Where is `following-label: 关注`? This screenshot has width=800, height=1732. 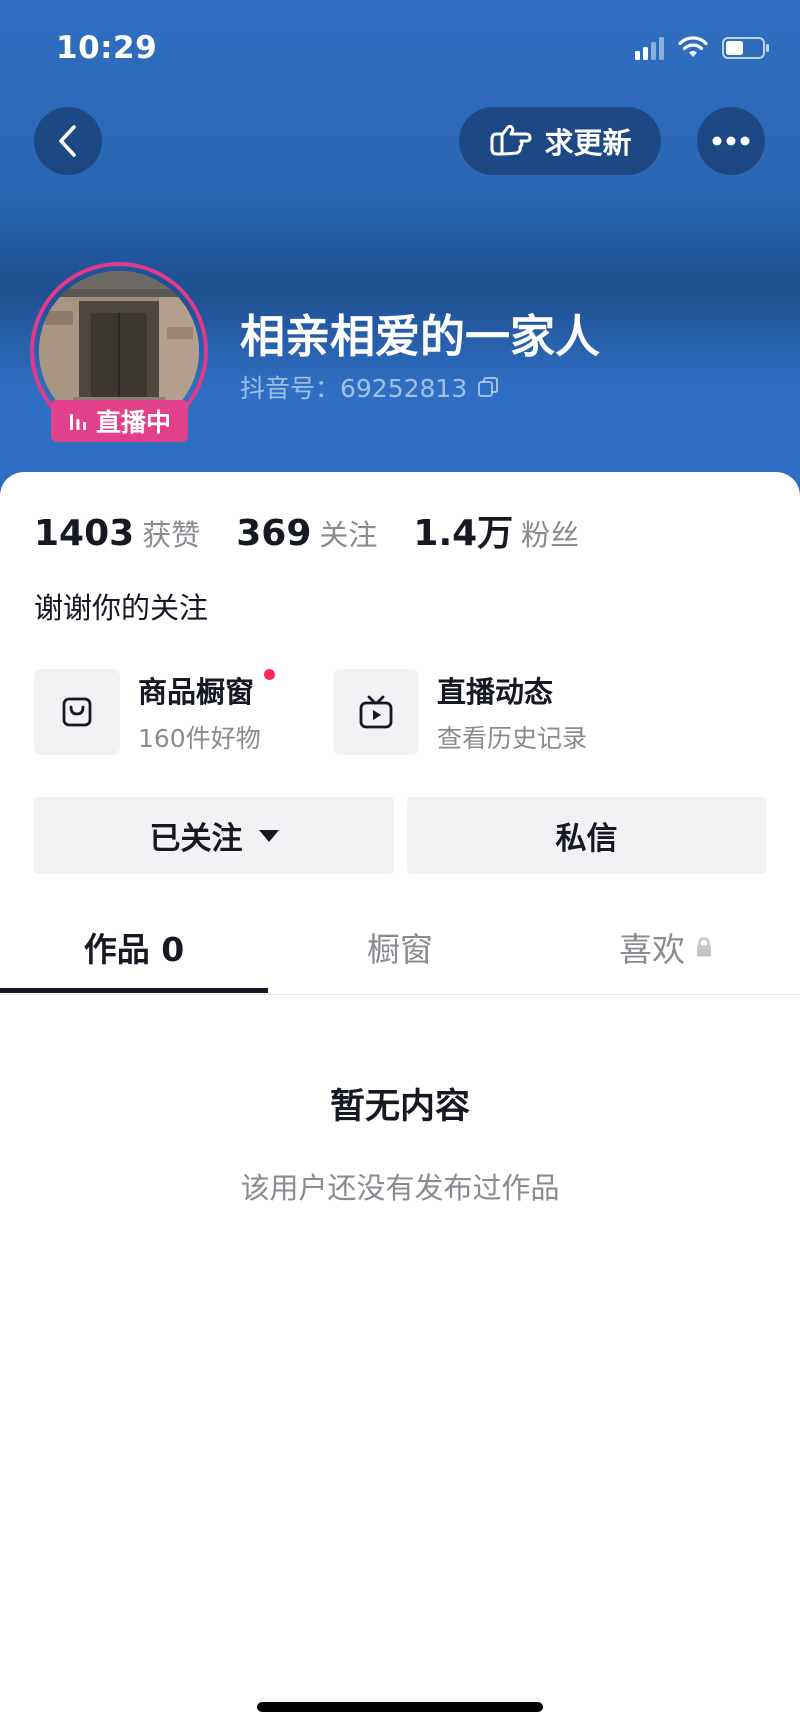
following-label: 关注 is located at coordinates (348, 533).